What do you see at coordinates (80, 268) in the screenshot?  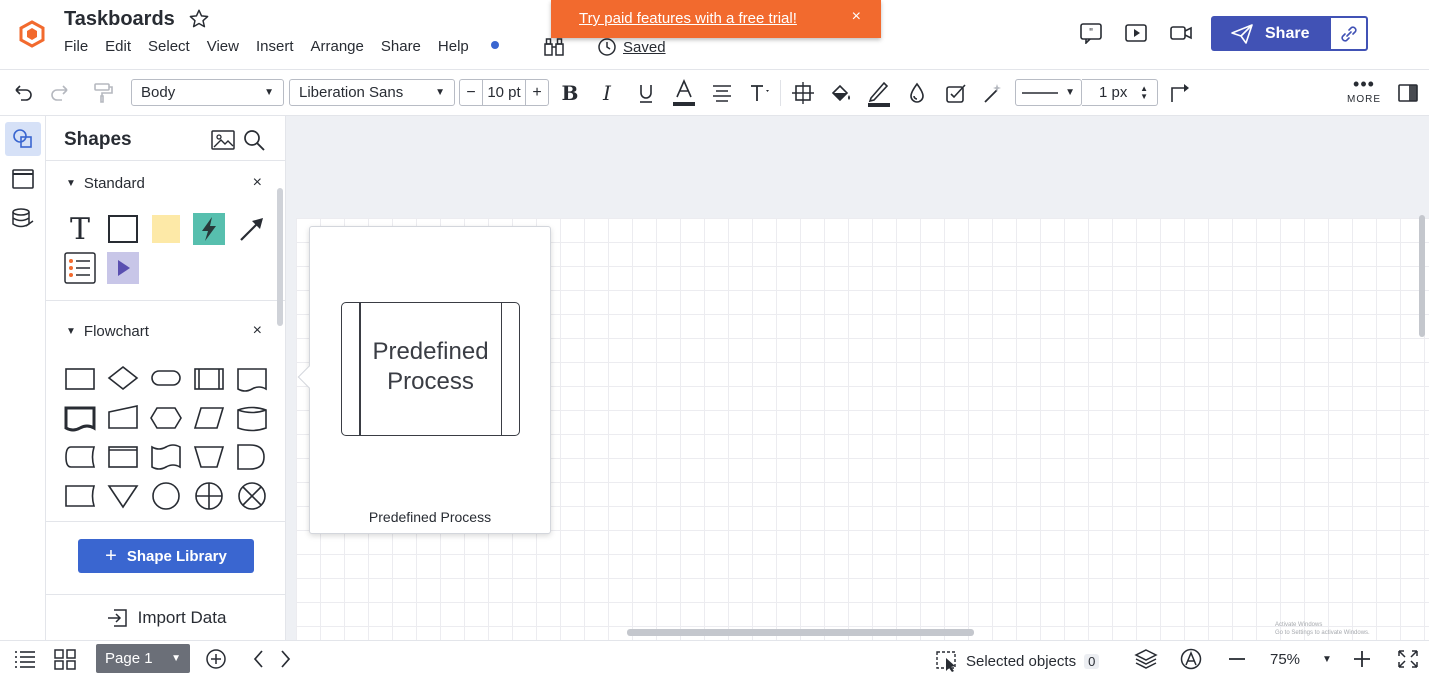 I see `list-shape` at bounding box center [80, 268].